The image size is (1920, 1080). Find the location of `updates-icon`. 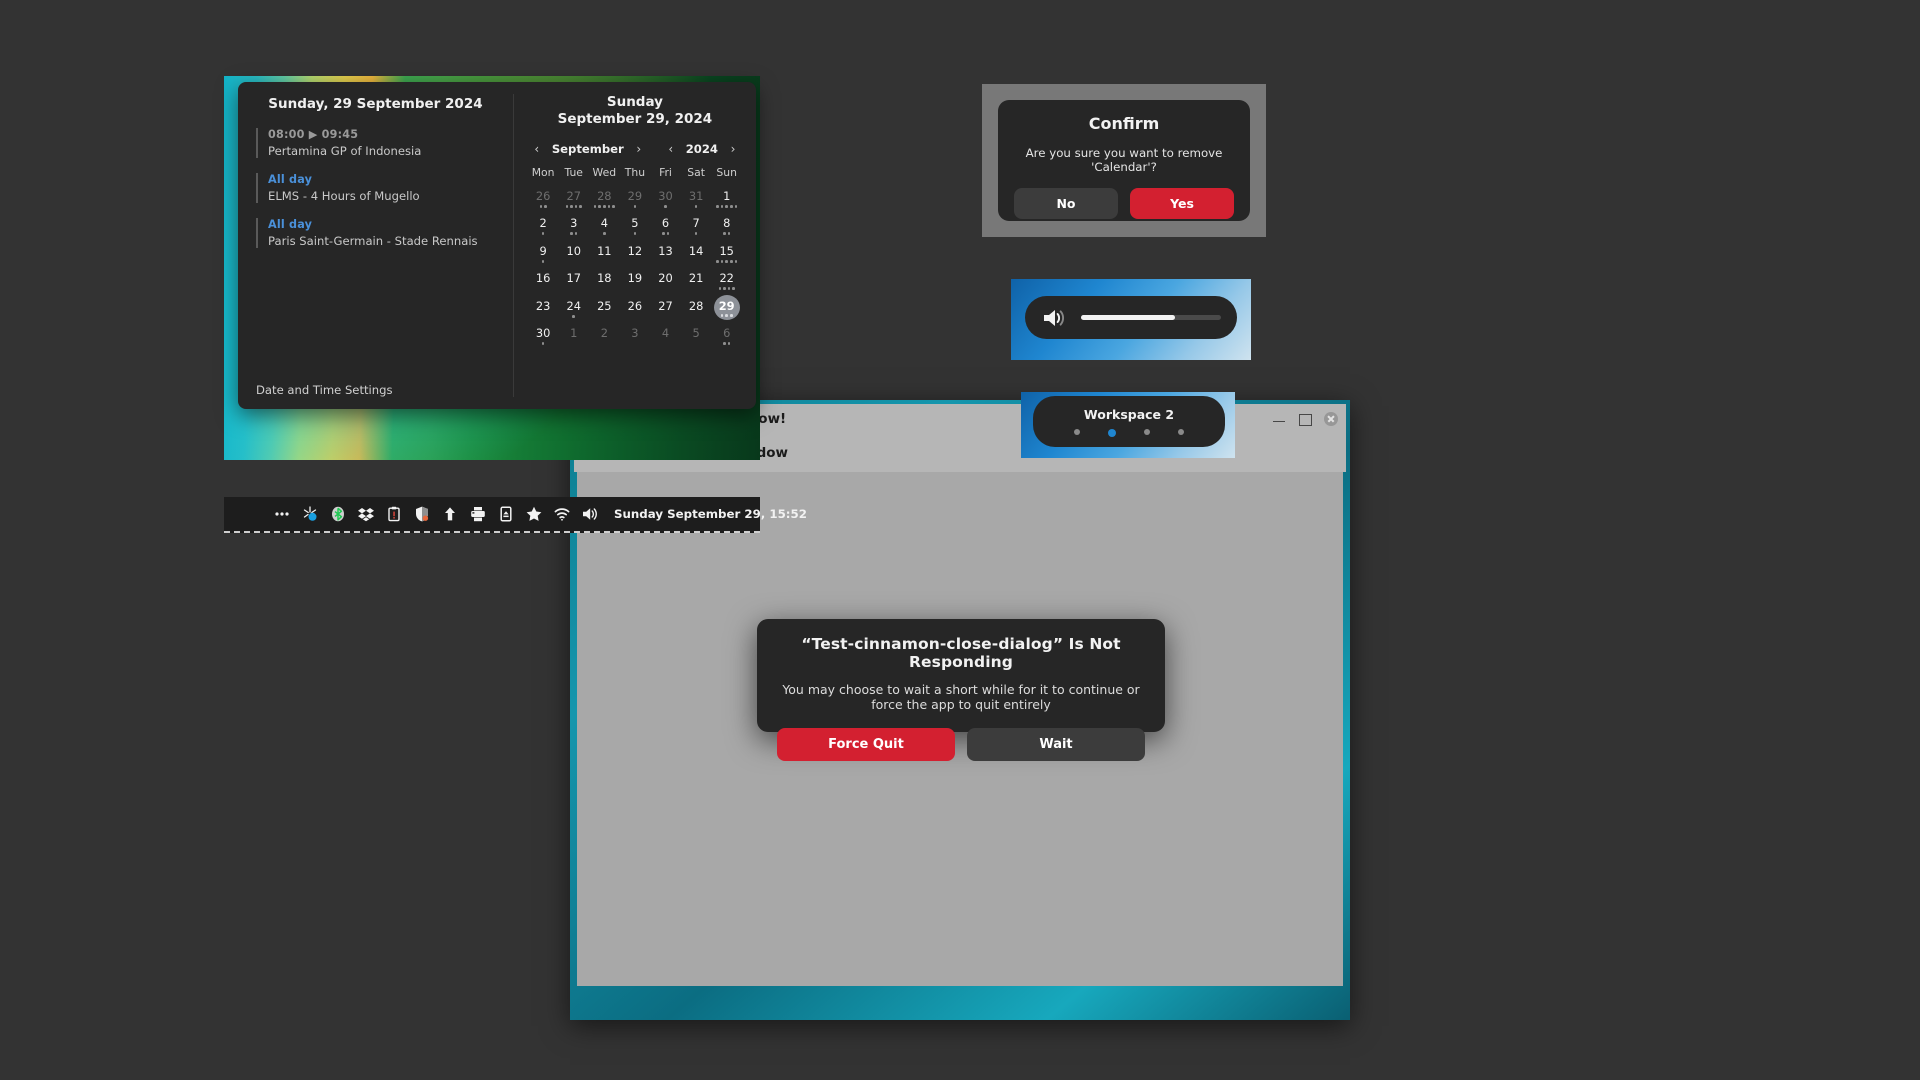

updates-icon is located at coordinates (450, 514).